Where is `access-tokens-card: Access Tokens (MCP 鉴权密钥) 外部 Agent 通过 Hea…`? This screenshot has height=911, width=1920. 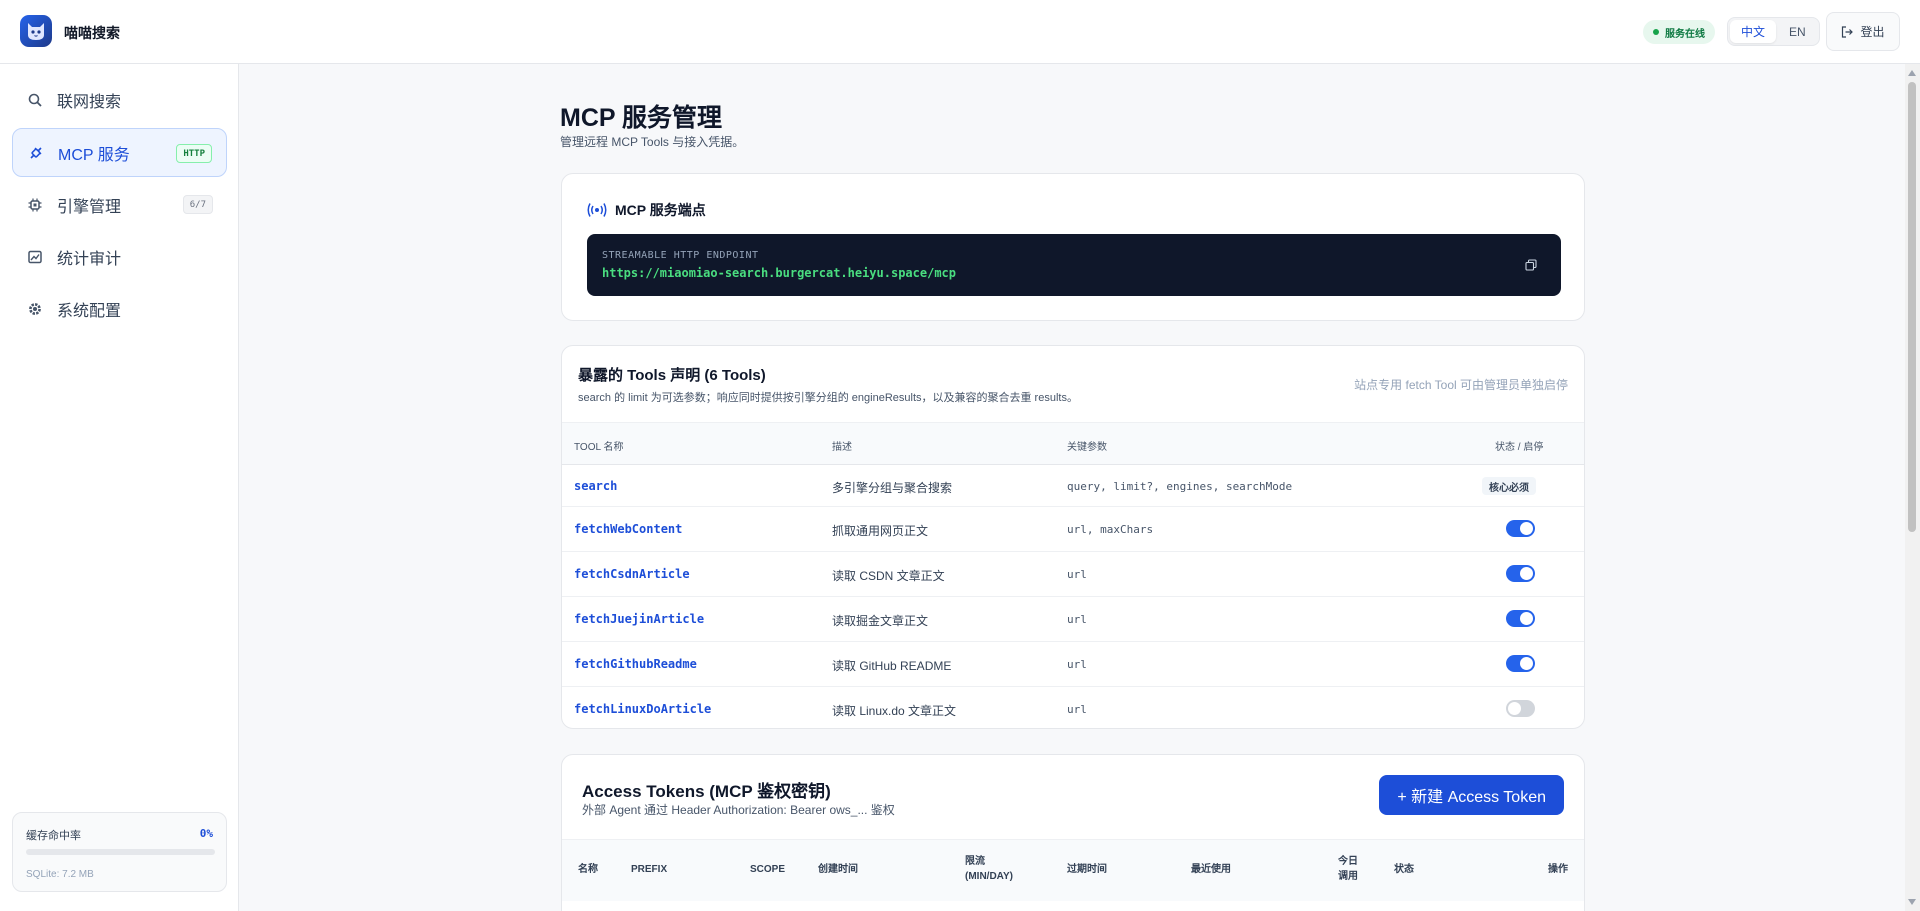 access-tokens-card: Access Tokens (MCP 鉴权密钥) 外部 Agent 通过 Hea… is located at coordinates (1073, 832).